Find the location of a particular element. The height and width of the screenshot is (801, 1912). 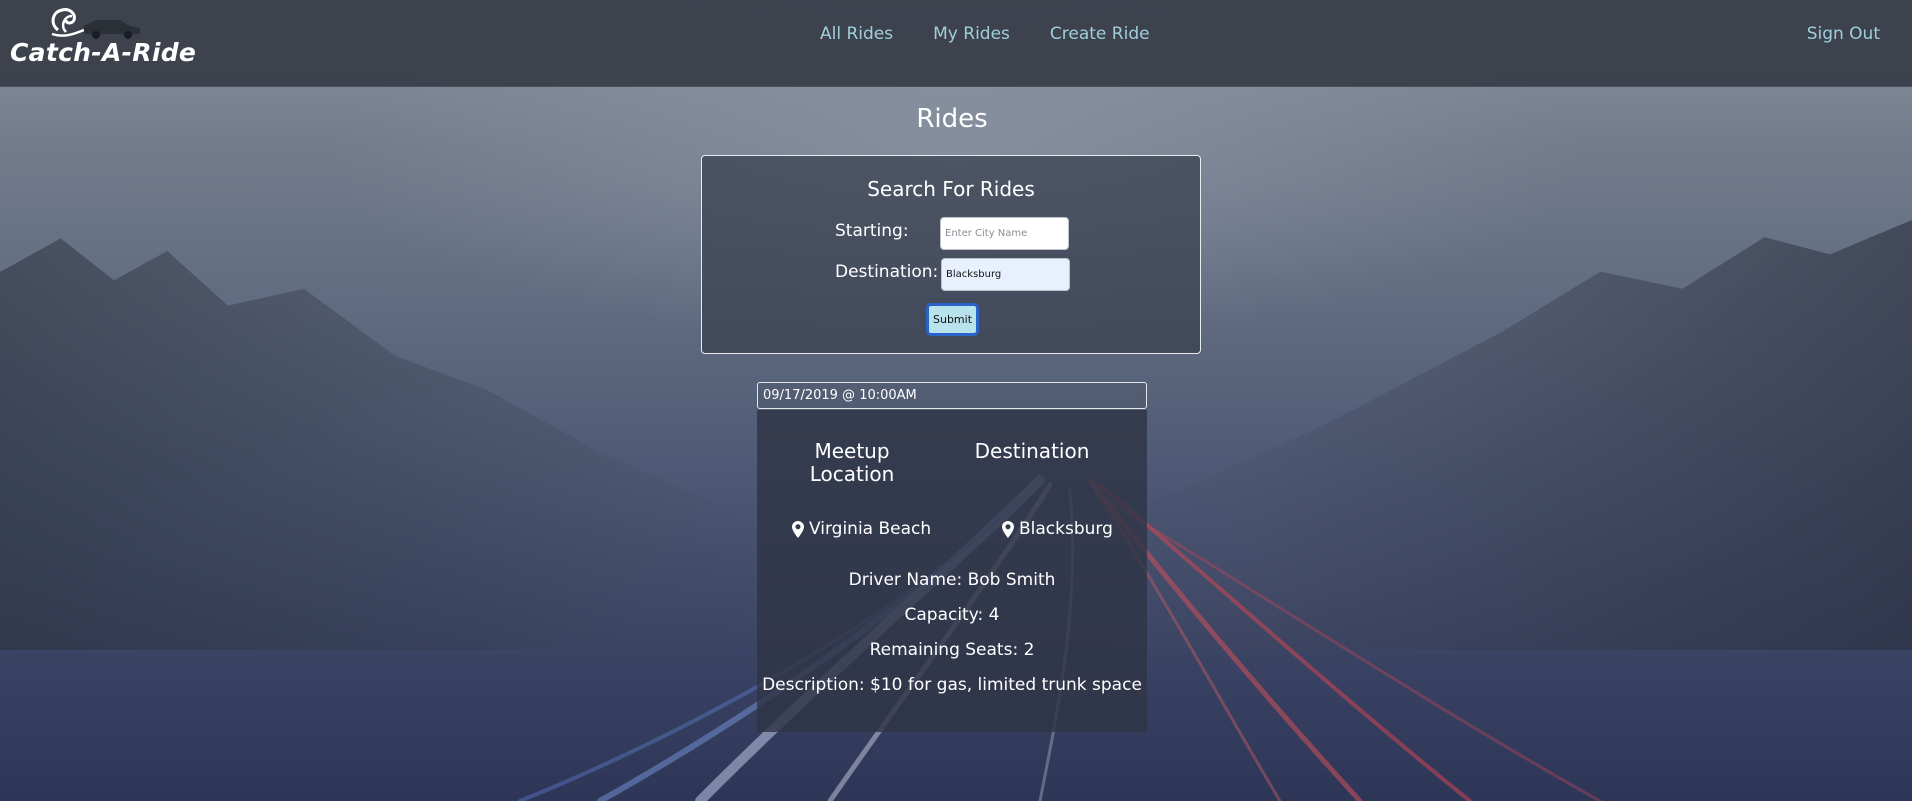

page-title: Rides is located at coordinates (952, 119).